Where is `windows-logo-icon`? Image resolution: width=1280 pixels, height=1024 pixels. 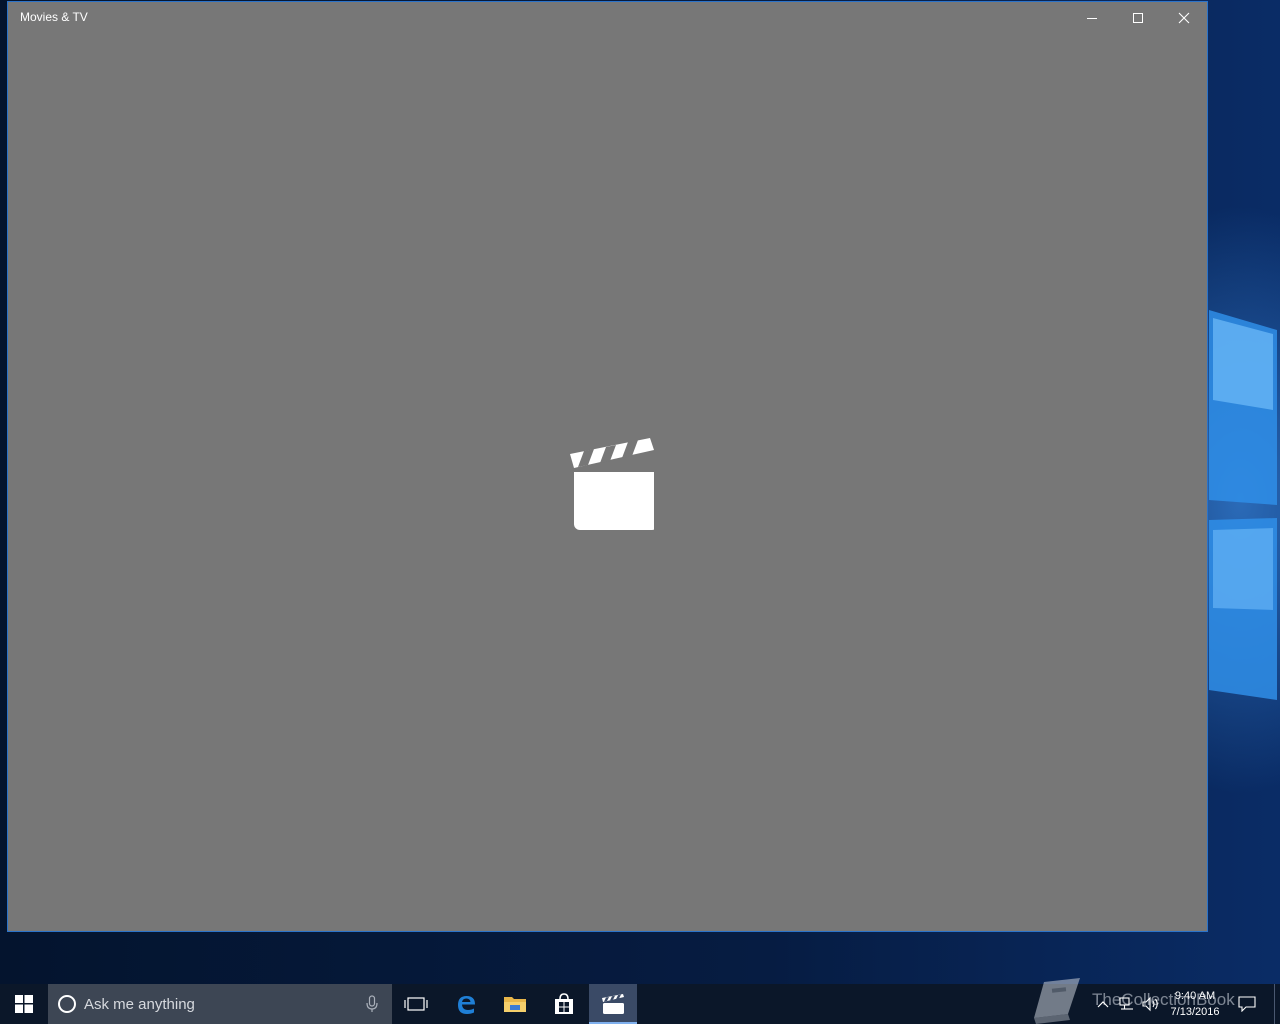
windows-logo-icon is located at coordinates (24, 1004).